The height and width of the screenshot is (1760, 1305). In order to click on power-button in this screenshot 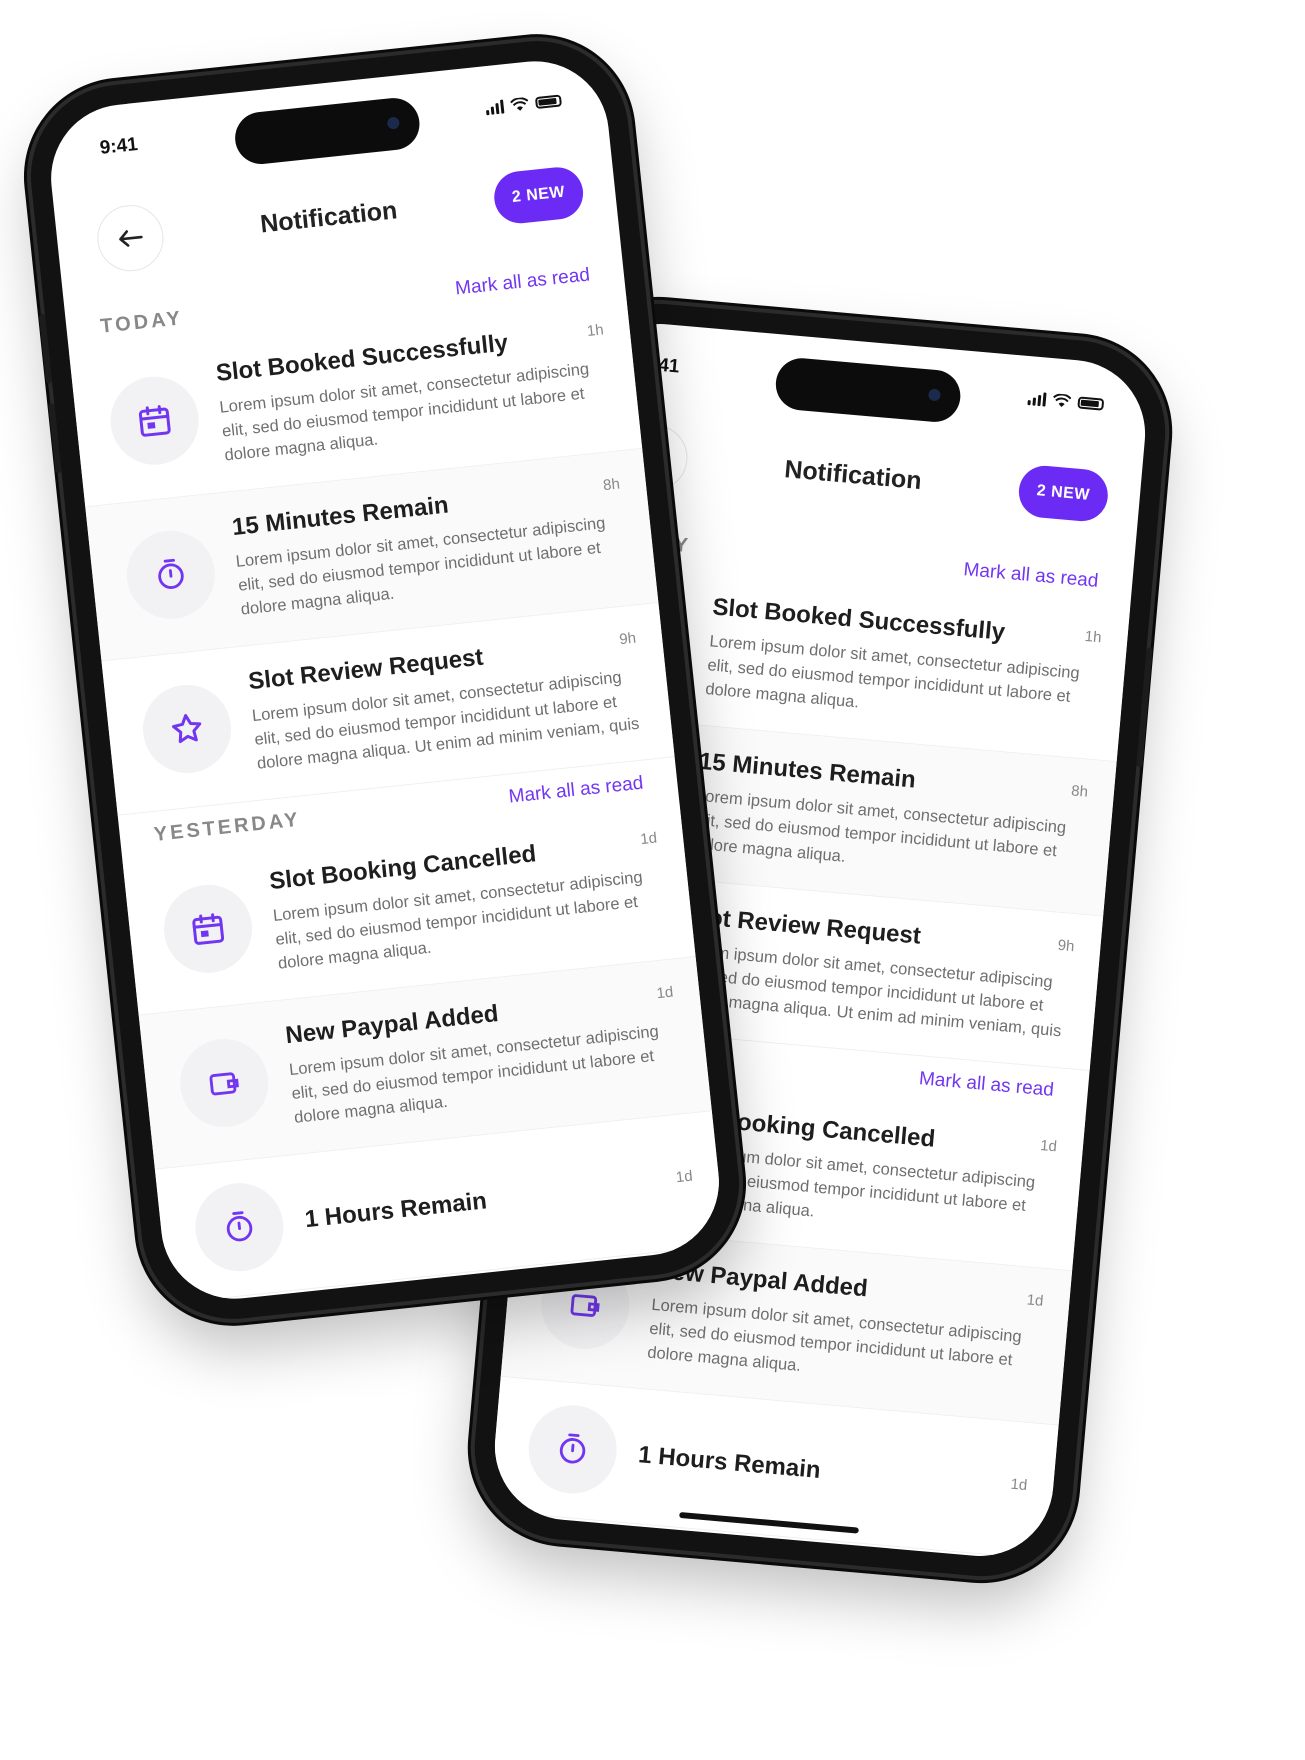, I will do `click(1144, 707)`.